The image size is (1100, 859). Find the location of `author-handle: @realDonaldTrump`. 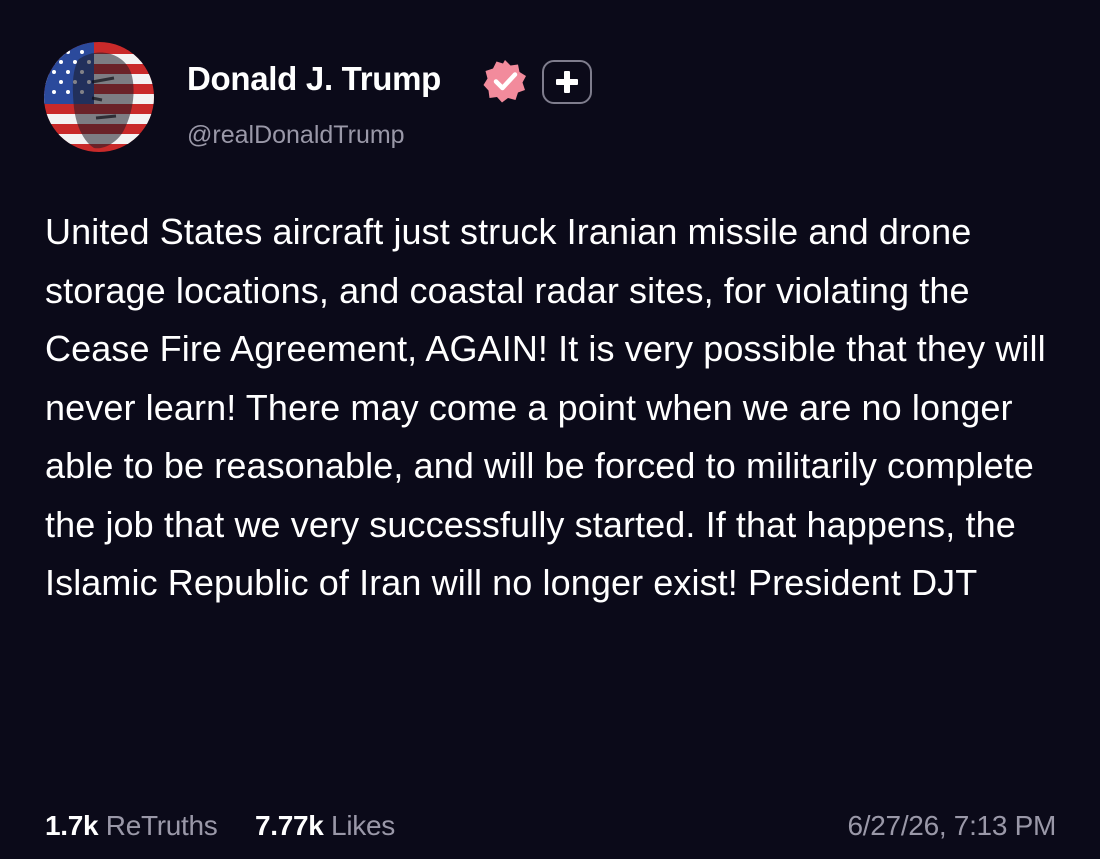

author-handle: @realDonaldTrump is located at coordinates (296, 135).